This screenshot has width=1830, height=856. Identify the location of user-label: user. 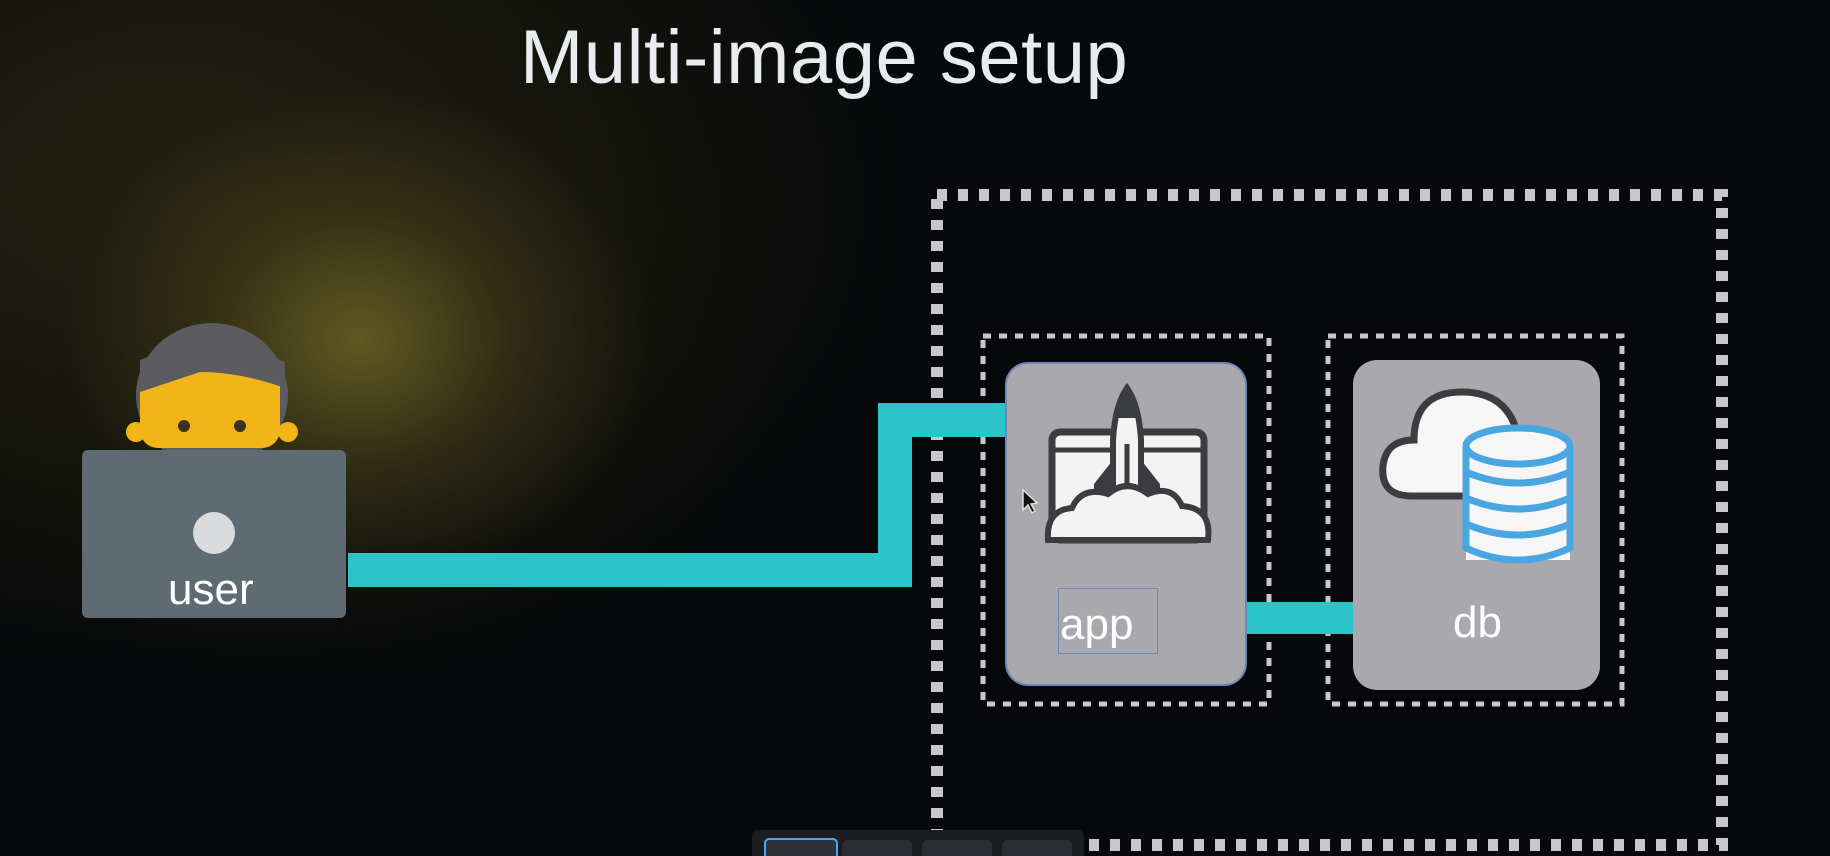
(211, 589).